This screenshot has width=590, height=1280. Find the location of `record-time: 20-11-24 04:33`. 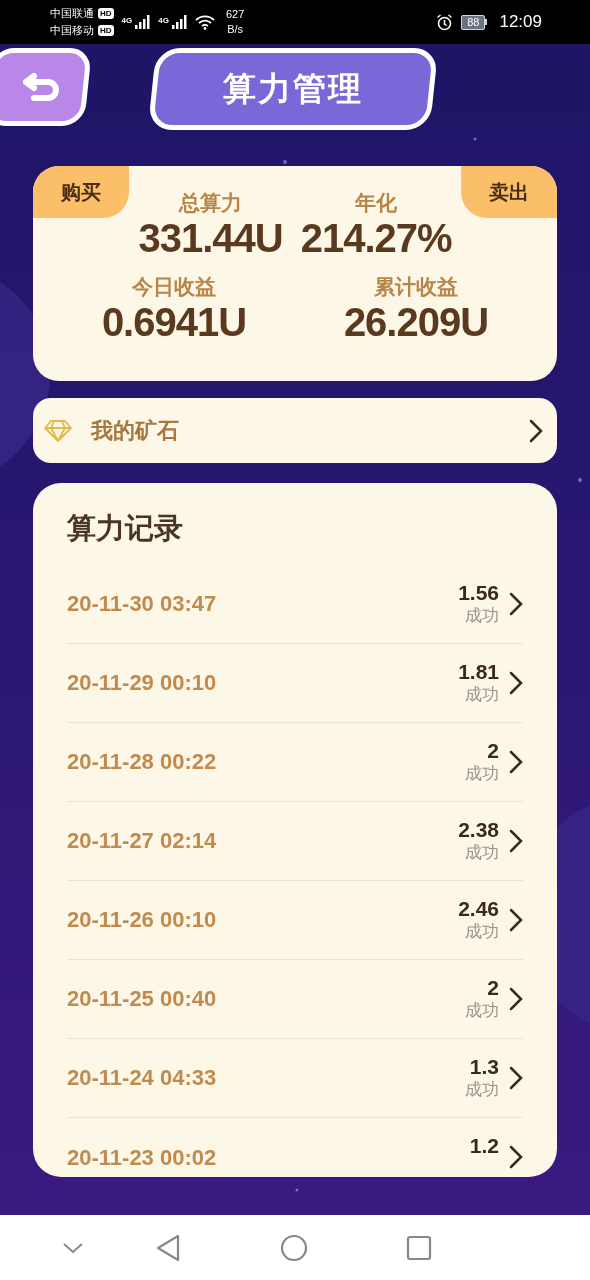

record-time: 20-11-24 04:33 is located at coordinates (142, 1078).